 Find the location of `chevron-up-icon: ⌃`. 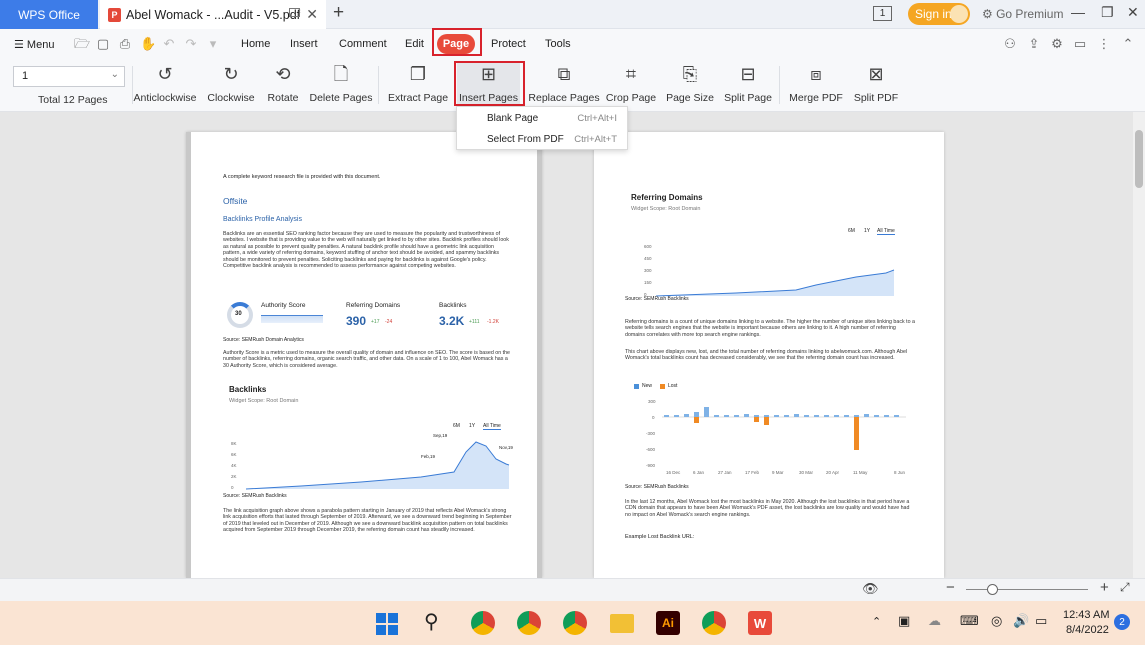

chevron-up-icon: ⌃ is located at coordinates (876, 621).